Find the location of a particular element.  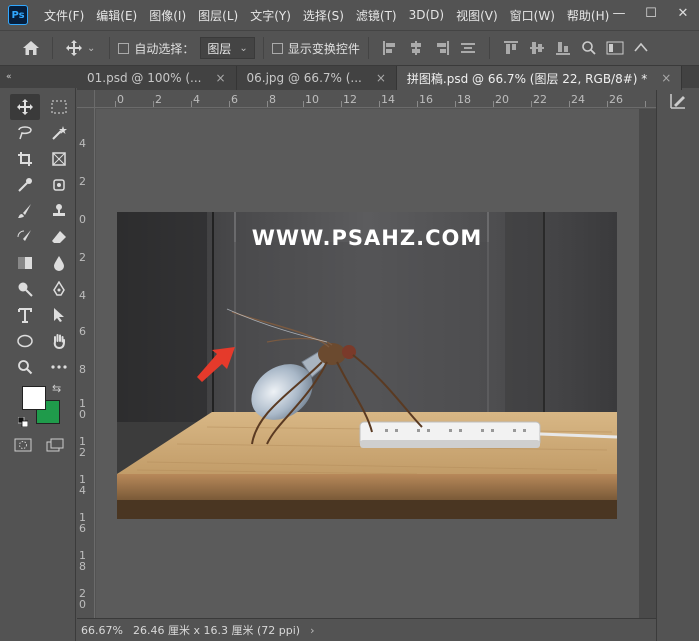

spot-healing-tool-icon is located at coordinates (59, 185).